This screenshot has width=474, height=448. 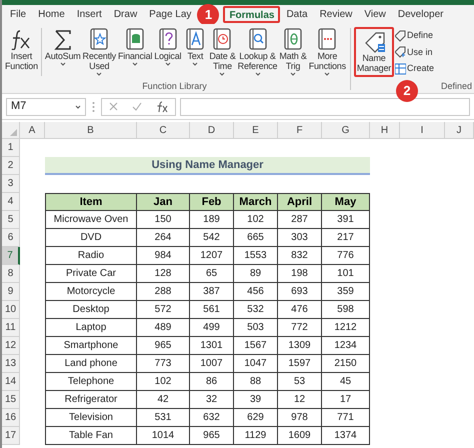 I want to click on ribbon-tab: File, so click(x=18, y=14).